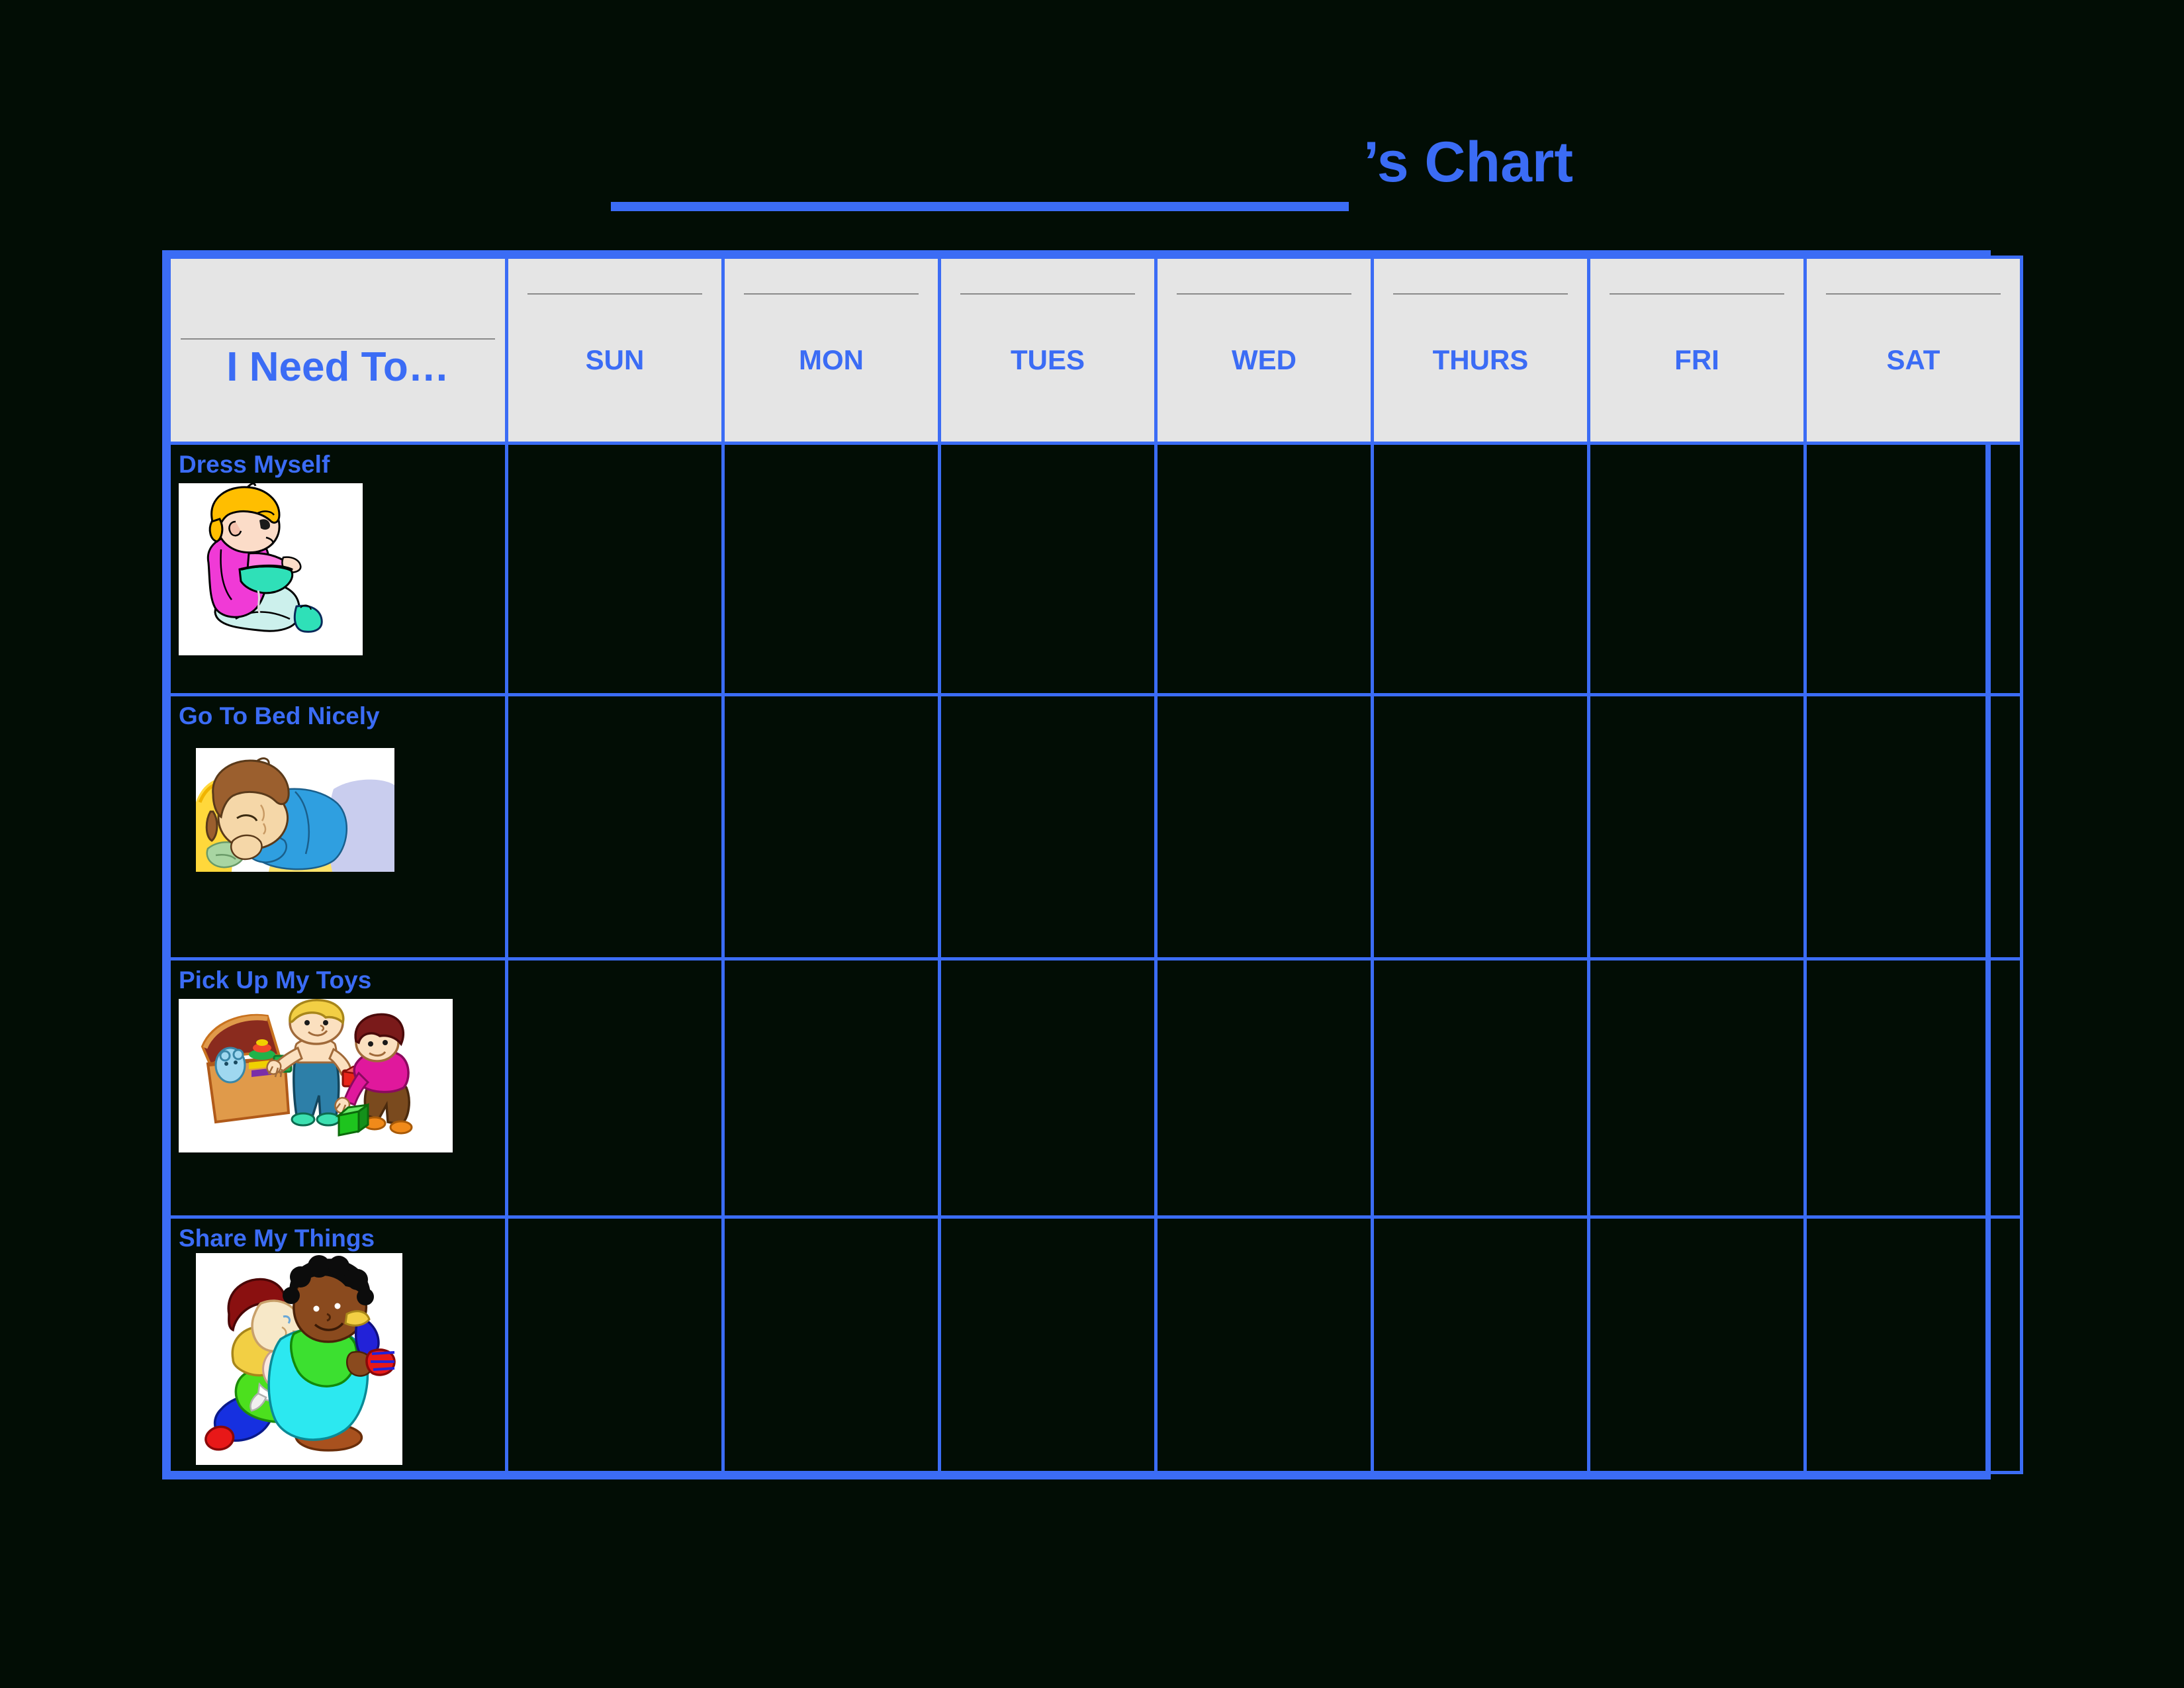 This screenshot has height=1688, width=2184. I want to click on check-cell-pick-up-my-toys-wed, so click(1264, 1088).